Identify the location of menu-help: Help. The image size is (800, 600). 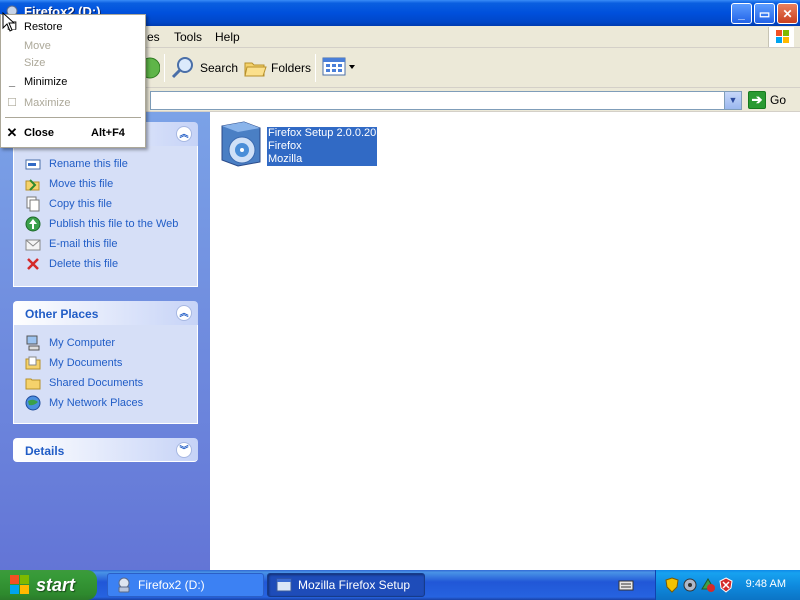
(227, 37).